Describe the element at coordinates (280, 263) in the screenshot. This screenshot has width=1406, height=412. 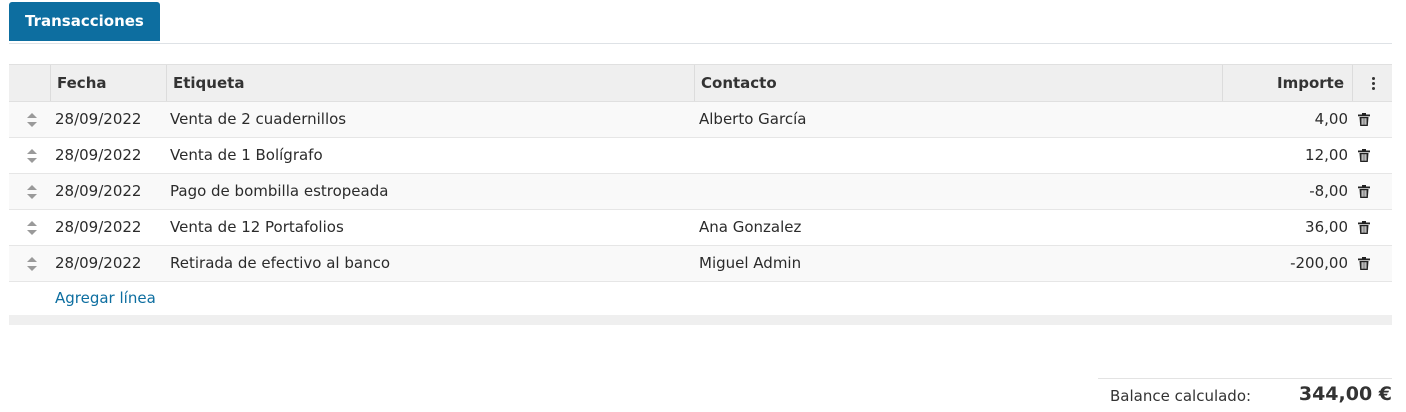
I see `cell-etiqueta: Retirada de efectivo al banco` at that location.